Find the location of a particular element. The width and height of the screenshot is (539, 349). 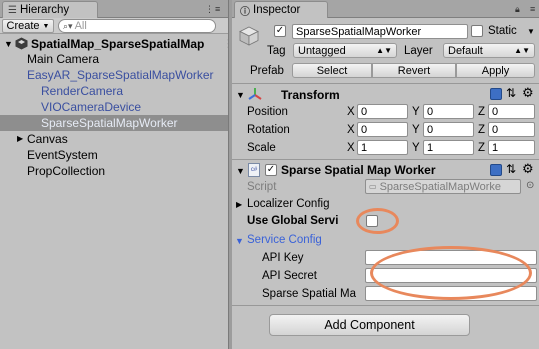

rotation-x-field: 0 is located at coordinates (382, 129).